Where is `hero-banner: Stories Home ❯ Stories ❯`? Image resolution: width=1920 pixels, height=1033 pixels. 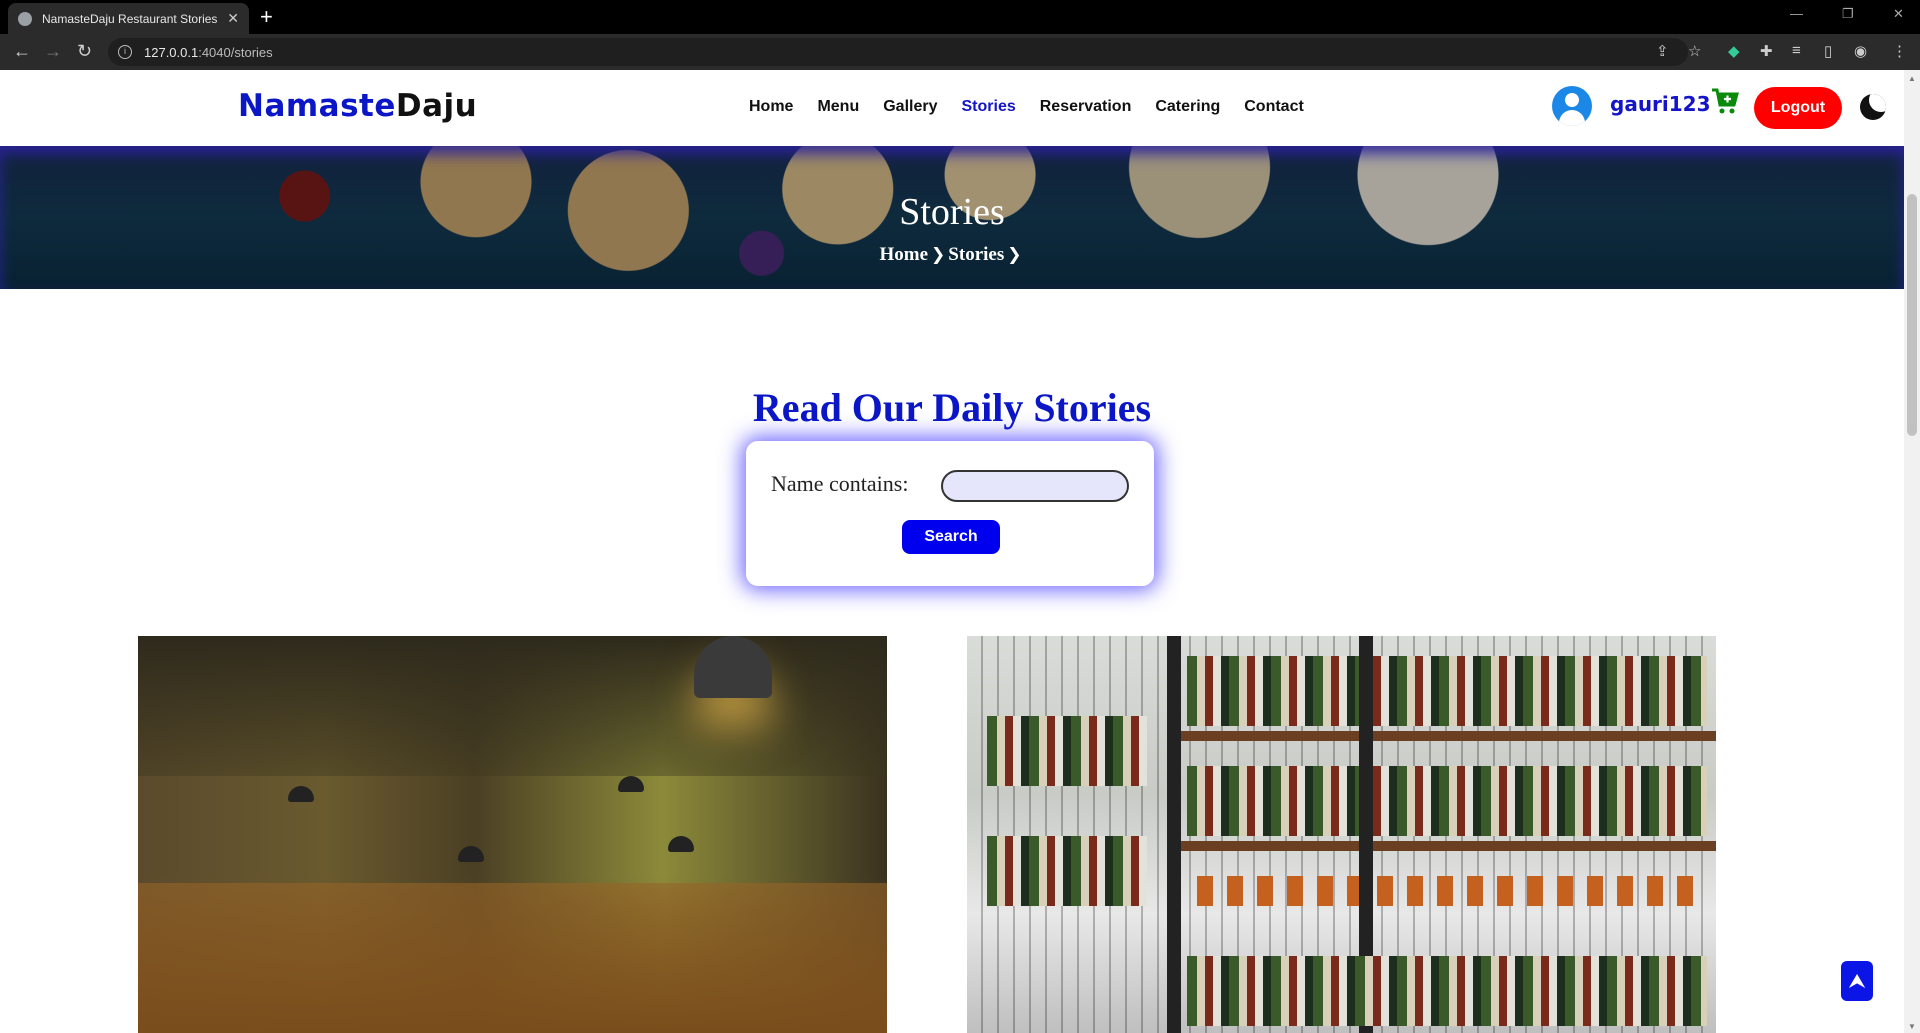 hero-banner: Stories Home ❯ Stories ❯ is located at coordinates (952, 217).